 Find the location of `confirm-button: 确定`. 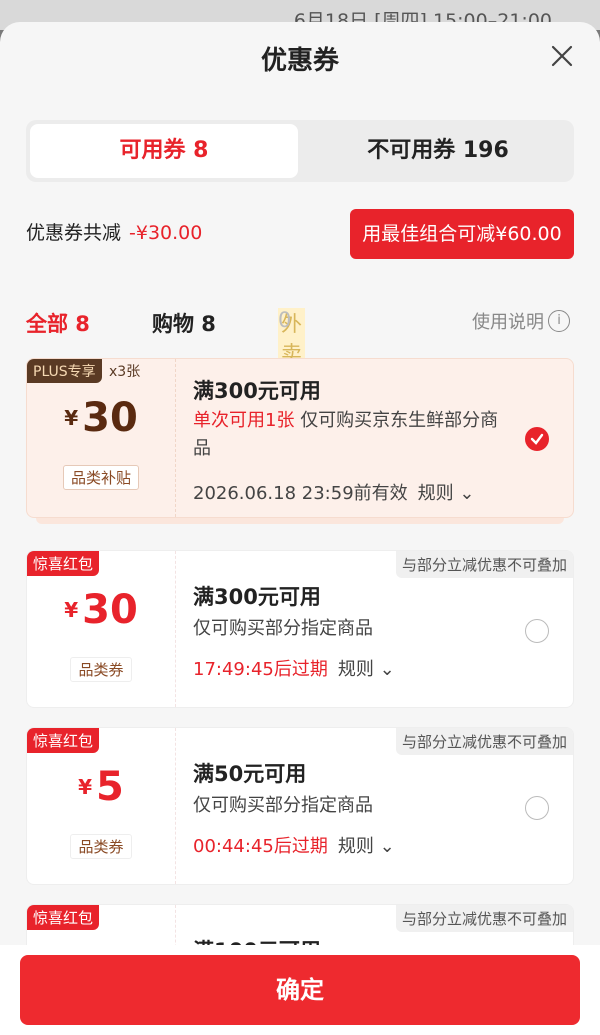

confirm-button: 确定 is located at coordinates (300, 990).